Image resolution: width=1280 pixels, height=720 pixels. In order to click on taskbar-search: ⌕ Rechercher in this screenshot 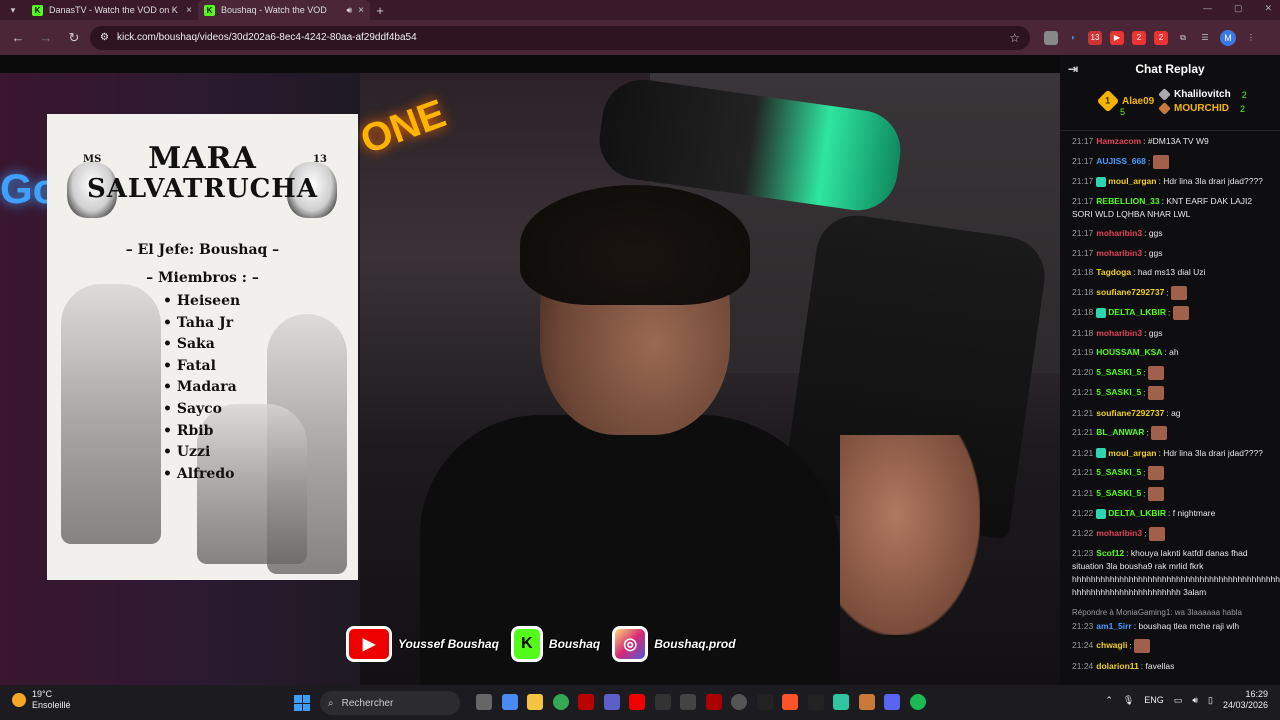, I will do `click(390, 703)`.